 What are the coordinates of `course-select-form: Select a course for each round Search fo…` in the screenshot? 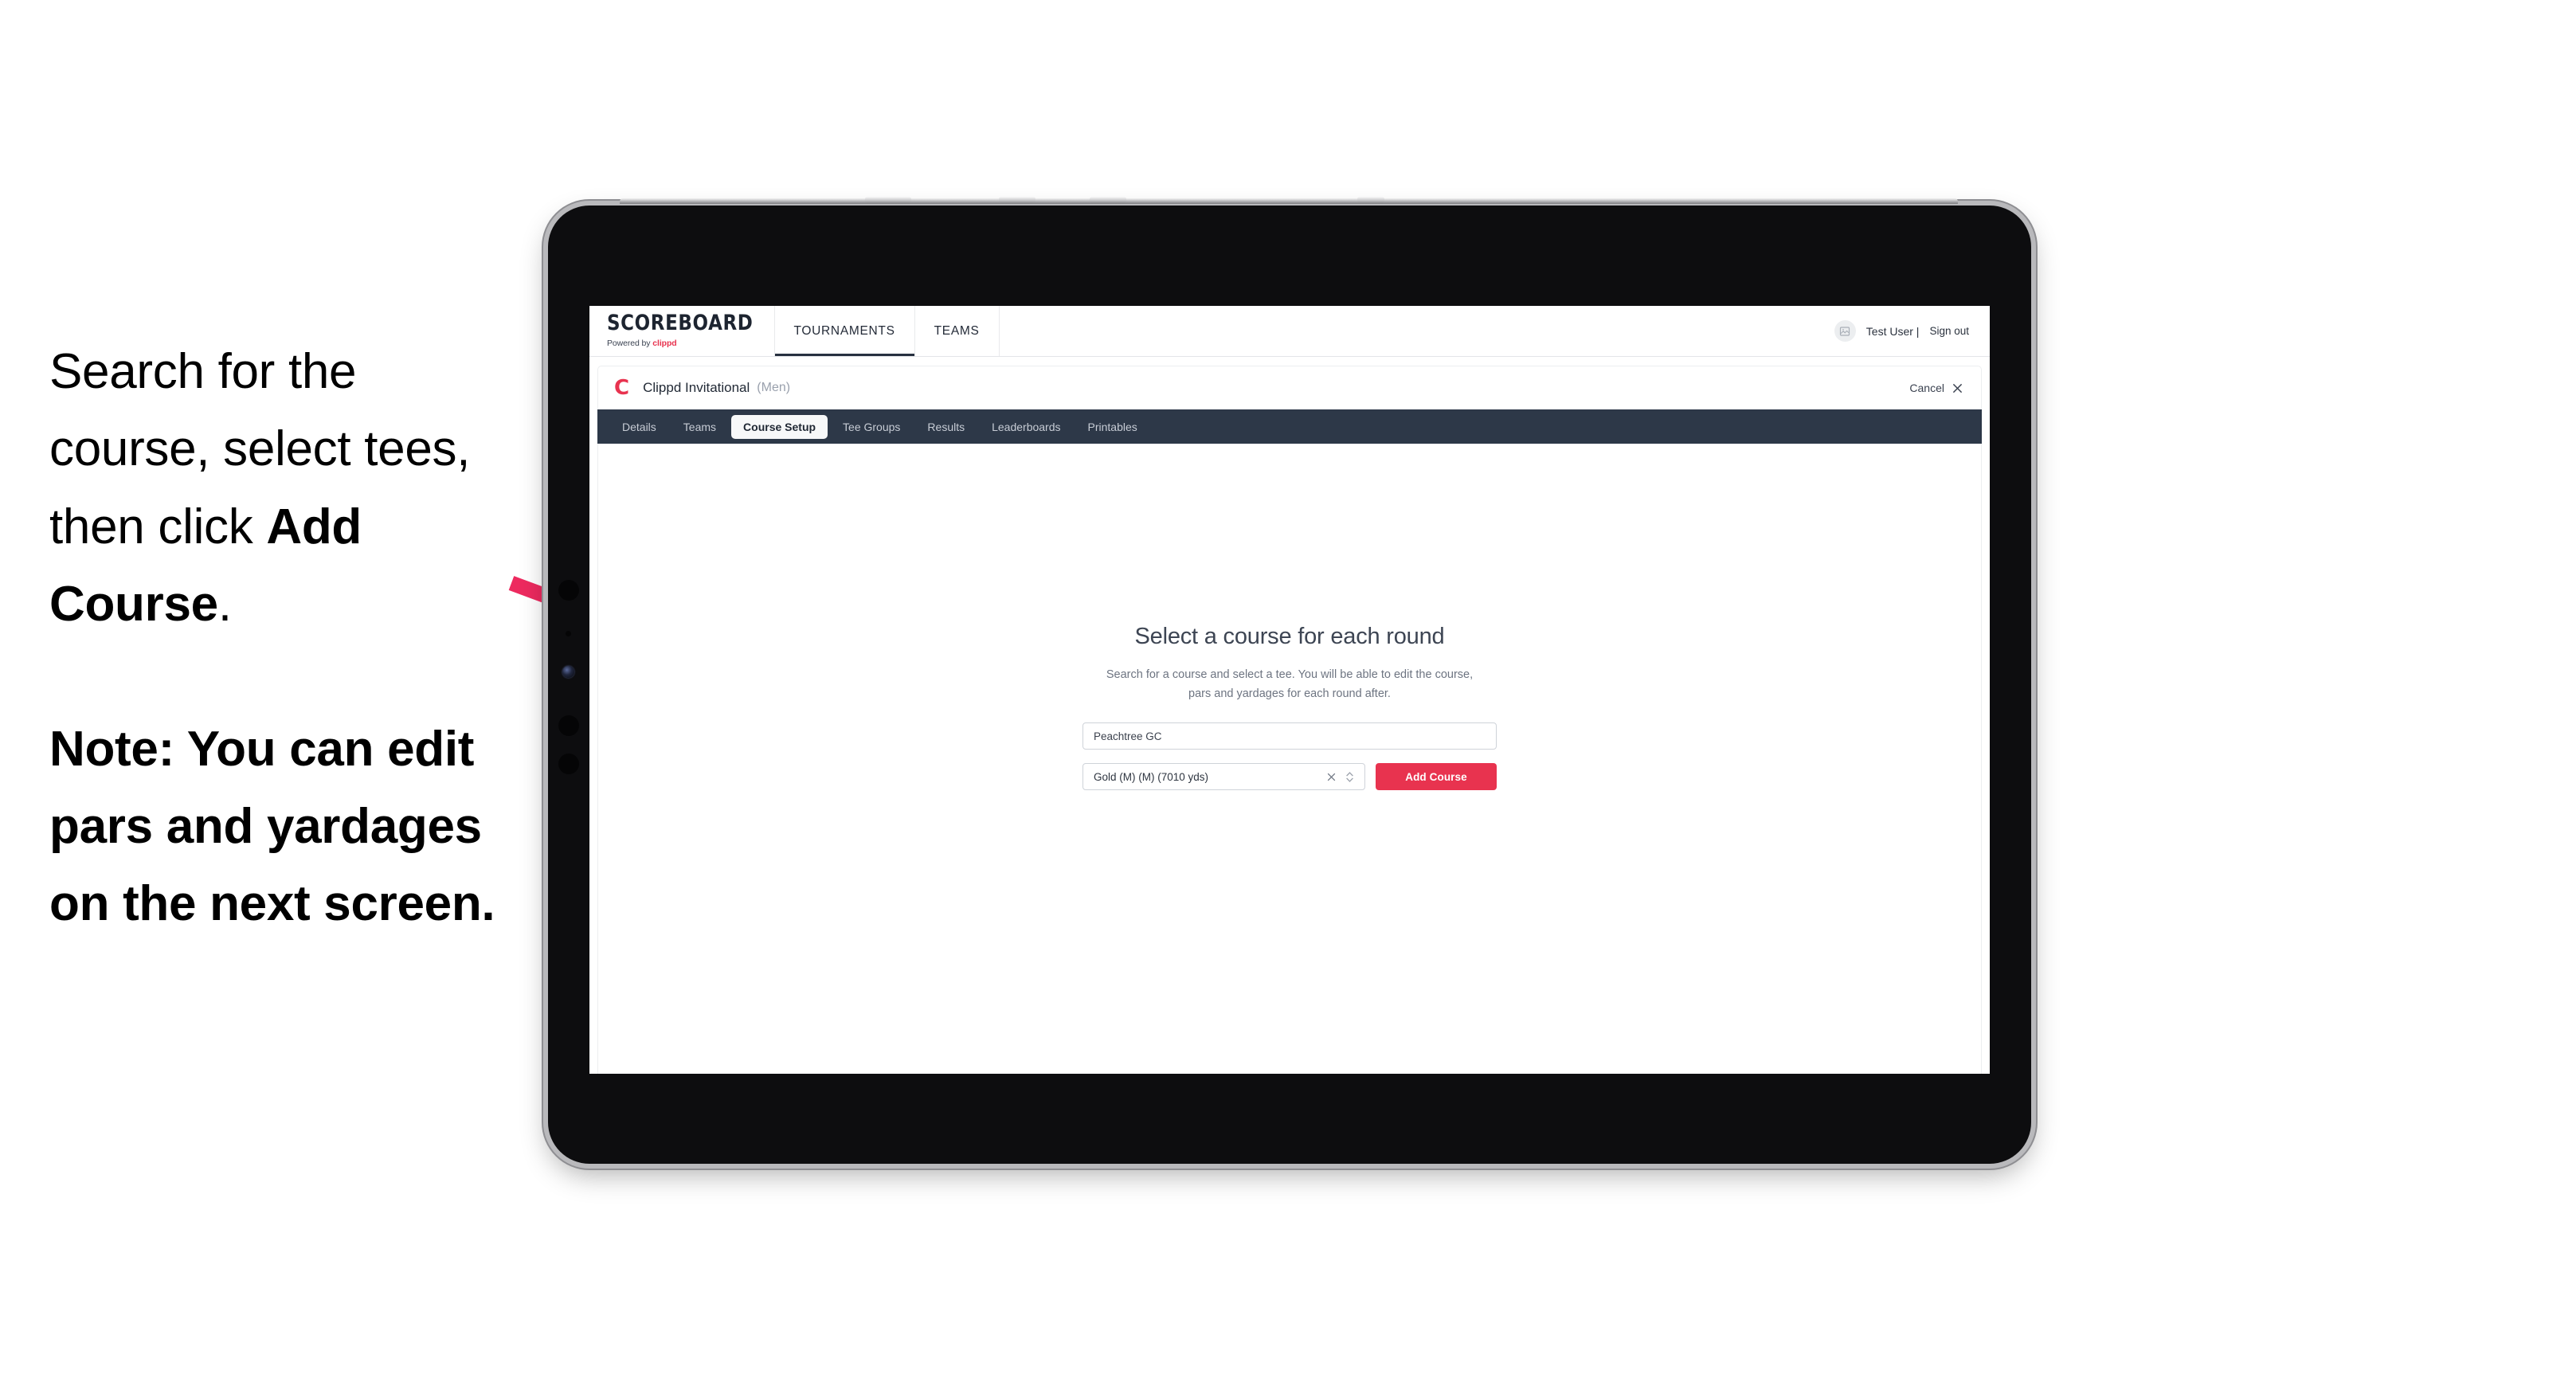 It's located at (1289, 707).